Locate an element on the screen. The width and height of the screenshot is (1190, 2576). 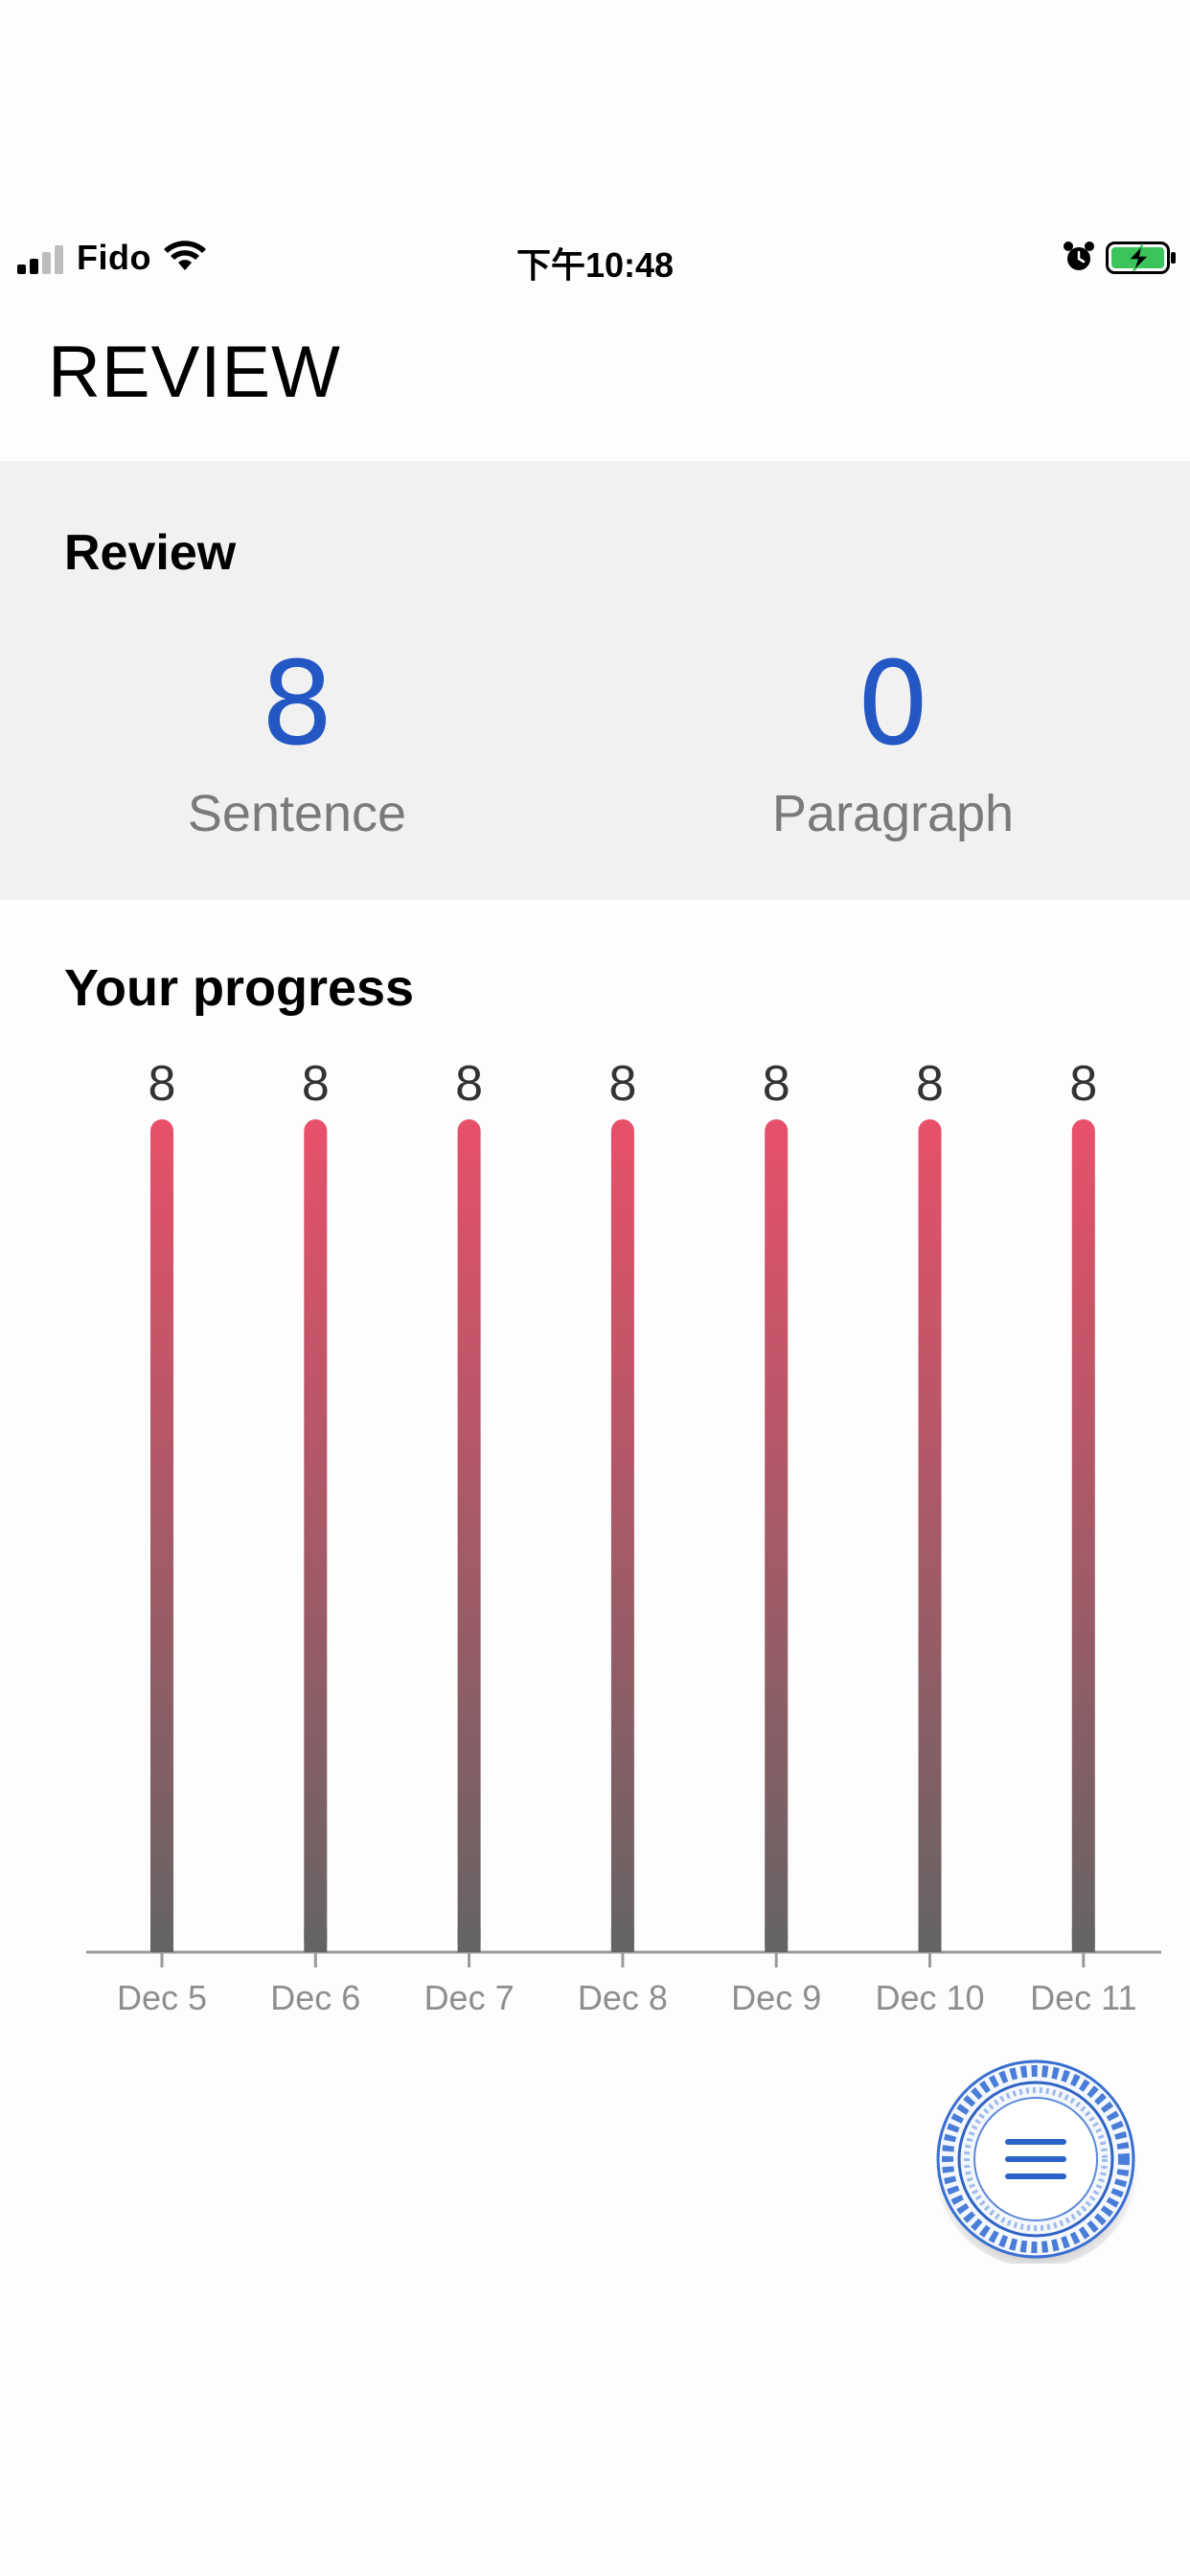
sentence-count: 8 is located at coordinates (297, 704).